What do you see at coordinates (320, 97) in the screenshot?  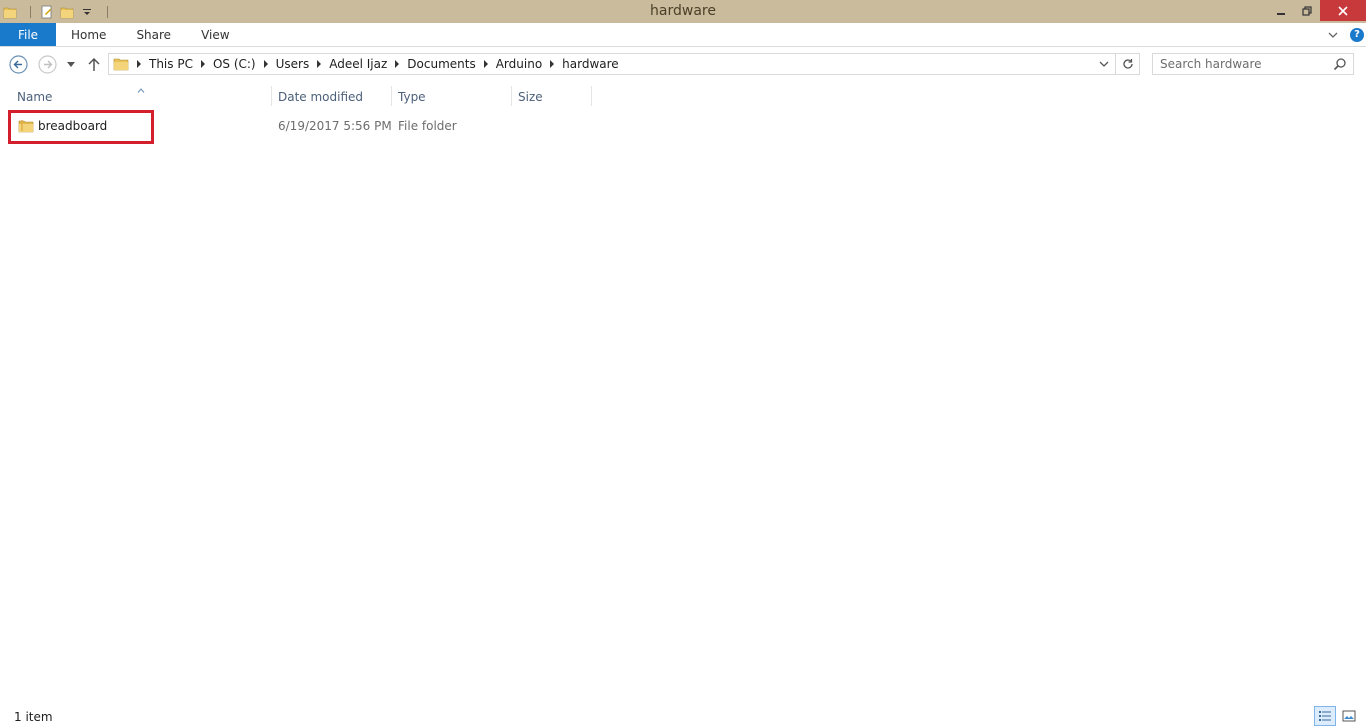 I see `column-header-date: Date modified` at bounding box center [320, 97].